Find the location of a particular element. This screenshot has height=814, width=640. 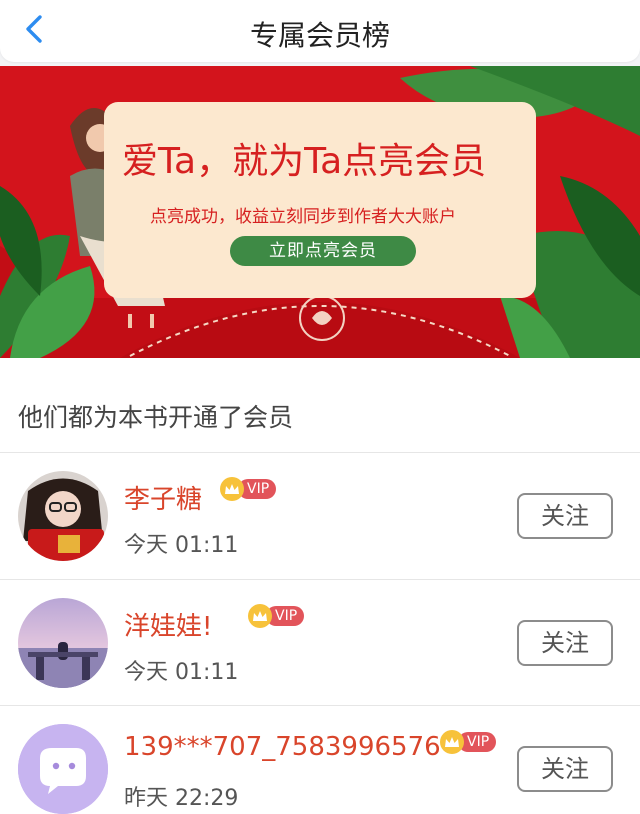

light-up-vip-button: 立即点亮会员 is located at coordinates (323, 251).